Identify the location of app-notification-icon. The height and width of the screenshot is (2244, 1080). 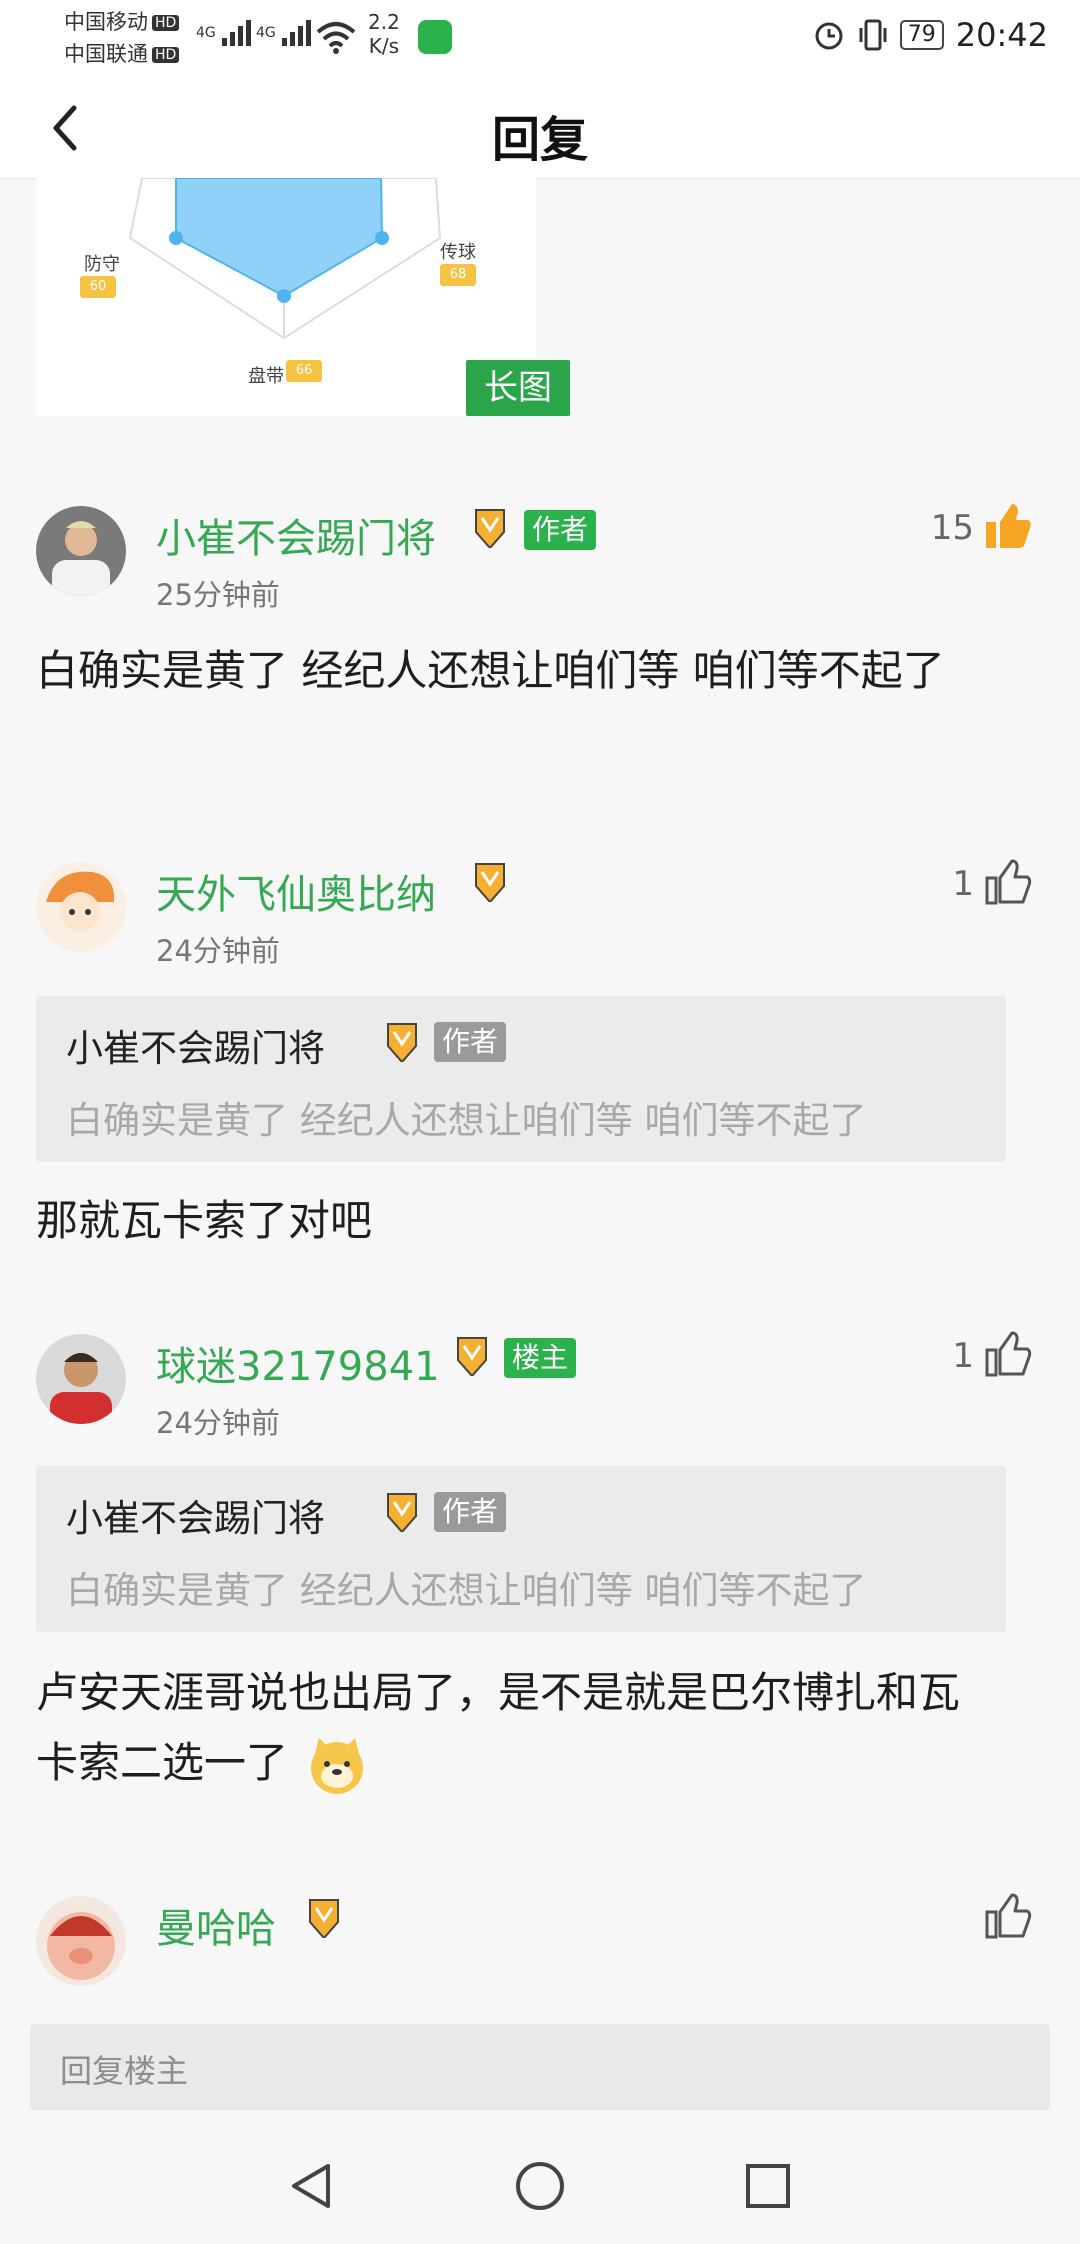
(435, 37).